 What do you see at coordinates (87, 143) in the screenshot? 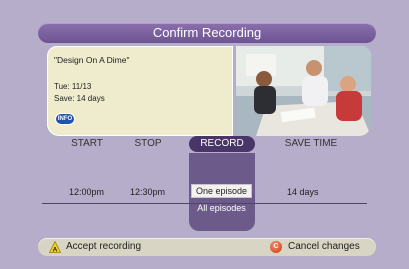
I see `column-header-start: START` at bounding box center [87, 143].